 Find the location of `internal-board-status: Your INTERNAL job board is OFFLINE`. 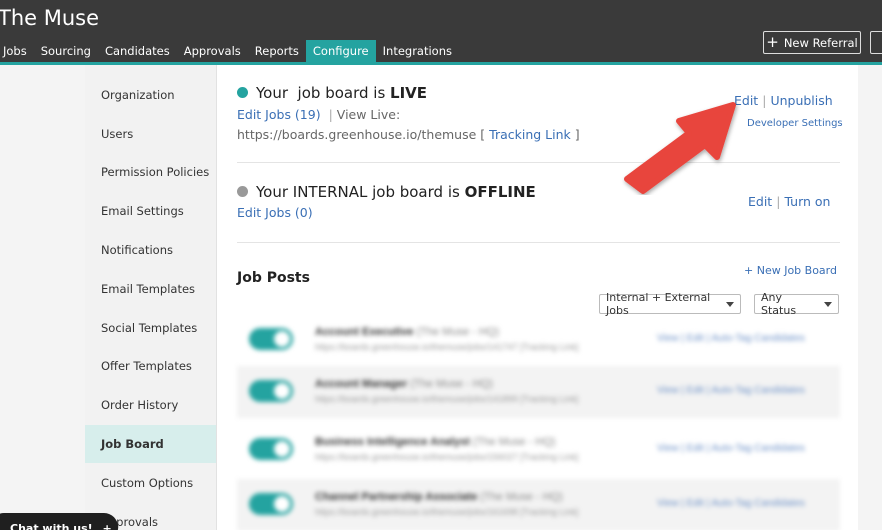

internal-board-status: Your INTERNAL job board is OFFLINE is located at coordinates (386, 192).